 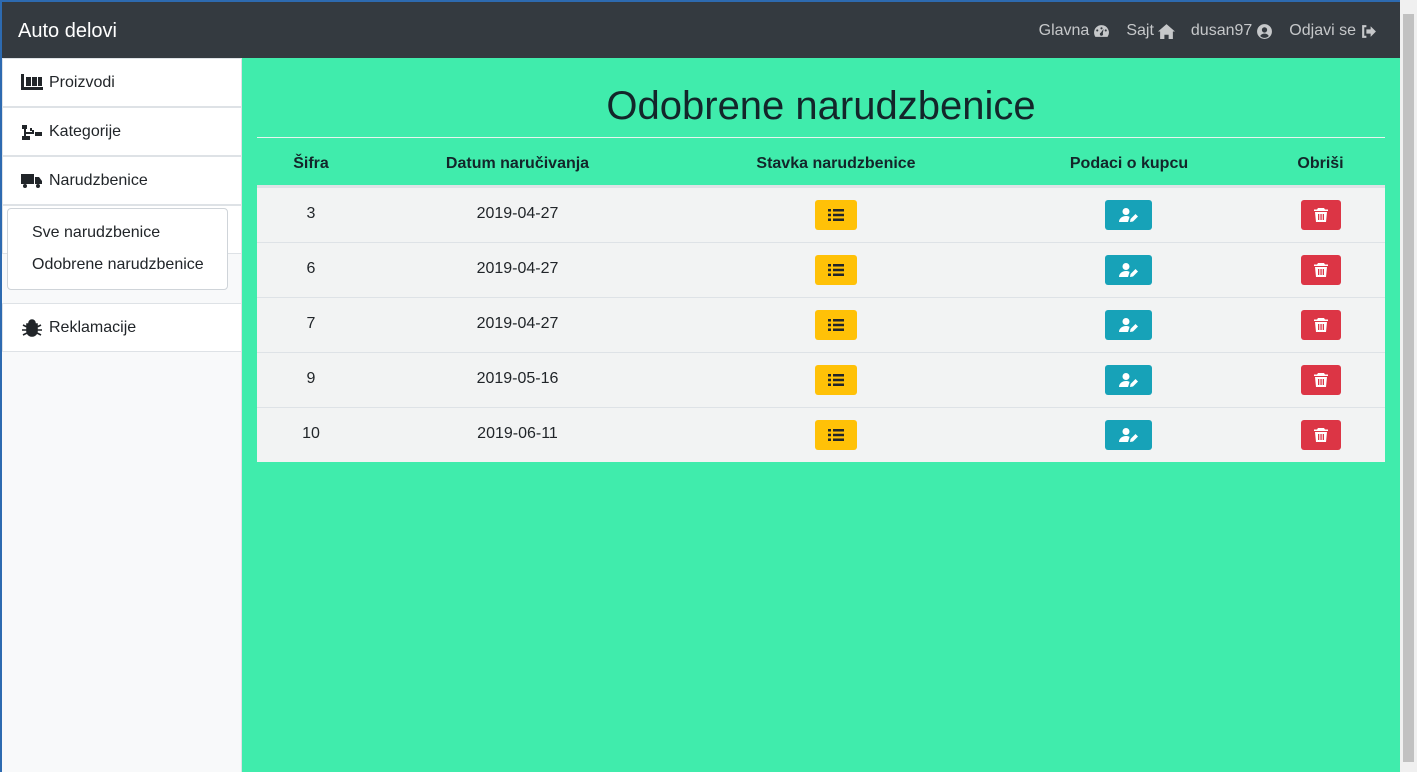 I want to click on sidebar-item-kategorije: Kategorije, so click(x=122, y=131).